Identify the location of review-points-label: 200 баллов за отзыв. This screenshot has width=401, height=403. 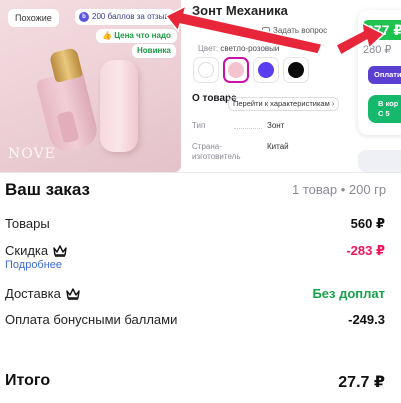
(130, 16).